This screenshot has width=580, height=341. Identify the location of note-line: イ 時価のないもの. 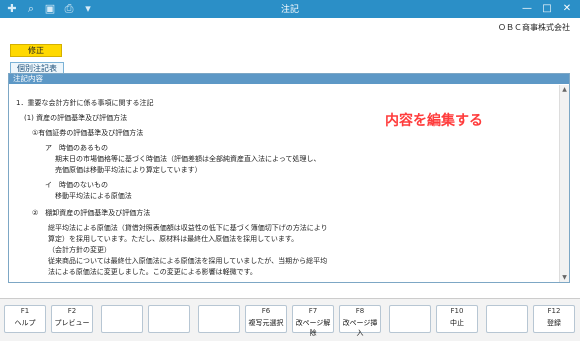
(76, 185).